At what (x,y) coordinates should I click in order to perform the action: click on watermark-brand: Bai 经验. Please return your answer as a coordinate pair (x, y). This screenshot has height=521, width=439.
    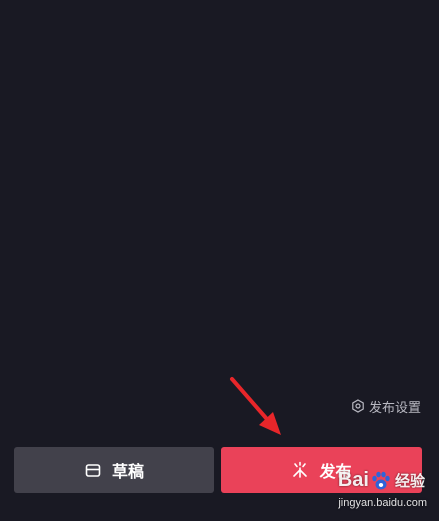
    Looking at the image, I should click on (381, 480).